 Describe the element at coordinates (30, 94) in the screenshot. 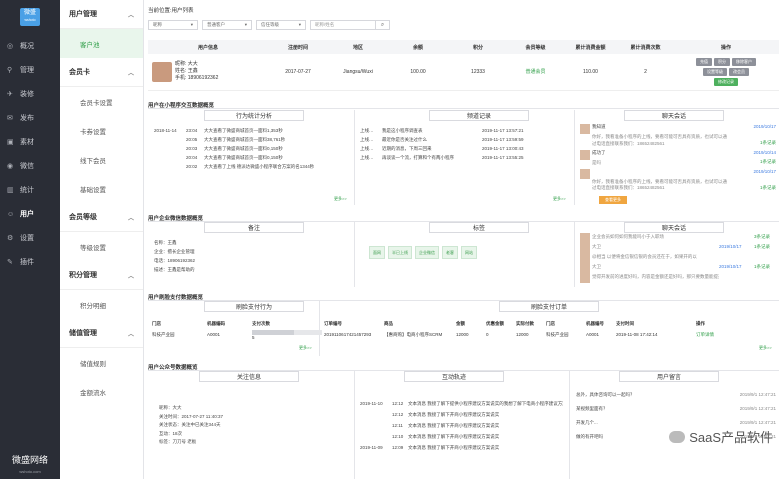

I see `nav-item: ✈ 装修` at that location.